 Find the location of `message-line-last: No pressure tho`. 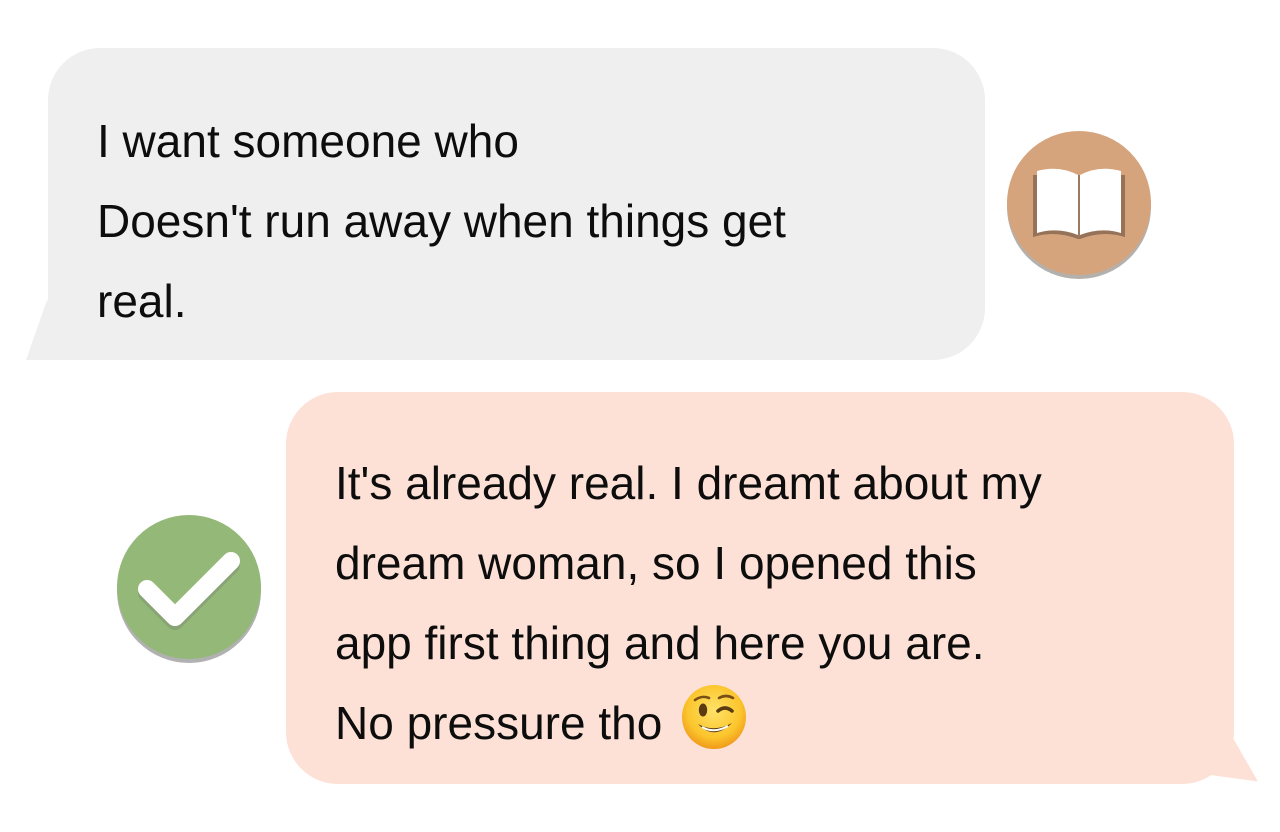

message-line-last: No pressure tho is located at coordinates (784, 723).